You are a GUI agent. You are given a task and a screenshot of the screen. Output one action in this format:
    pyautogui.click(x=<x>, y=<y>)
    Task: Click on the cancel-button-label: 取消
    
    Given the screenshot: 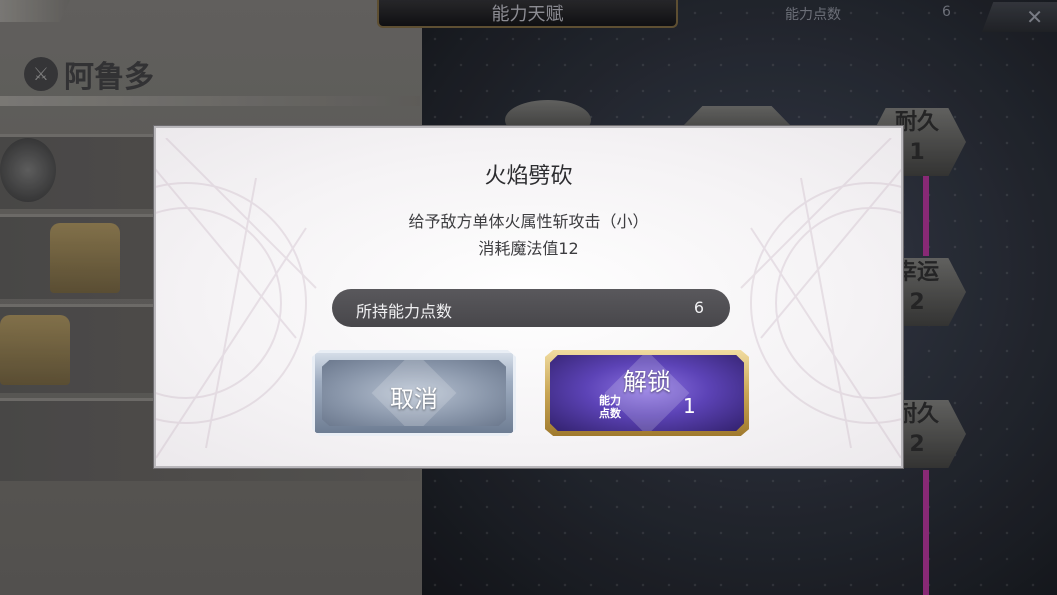 What is the action you would take?
    pyautogui.click(x=414, y=399)
    